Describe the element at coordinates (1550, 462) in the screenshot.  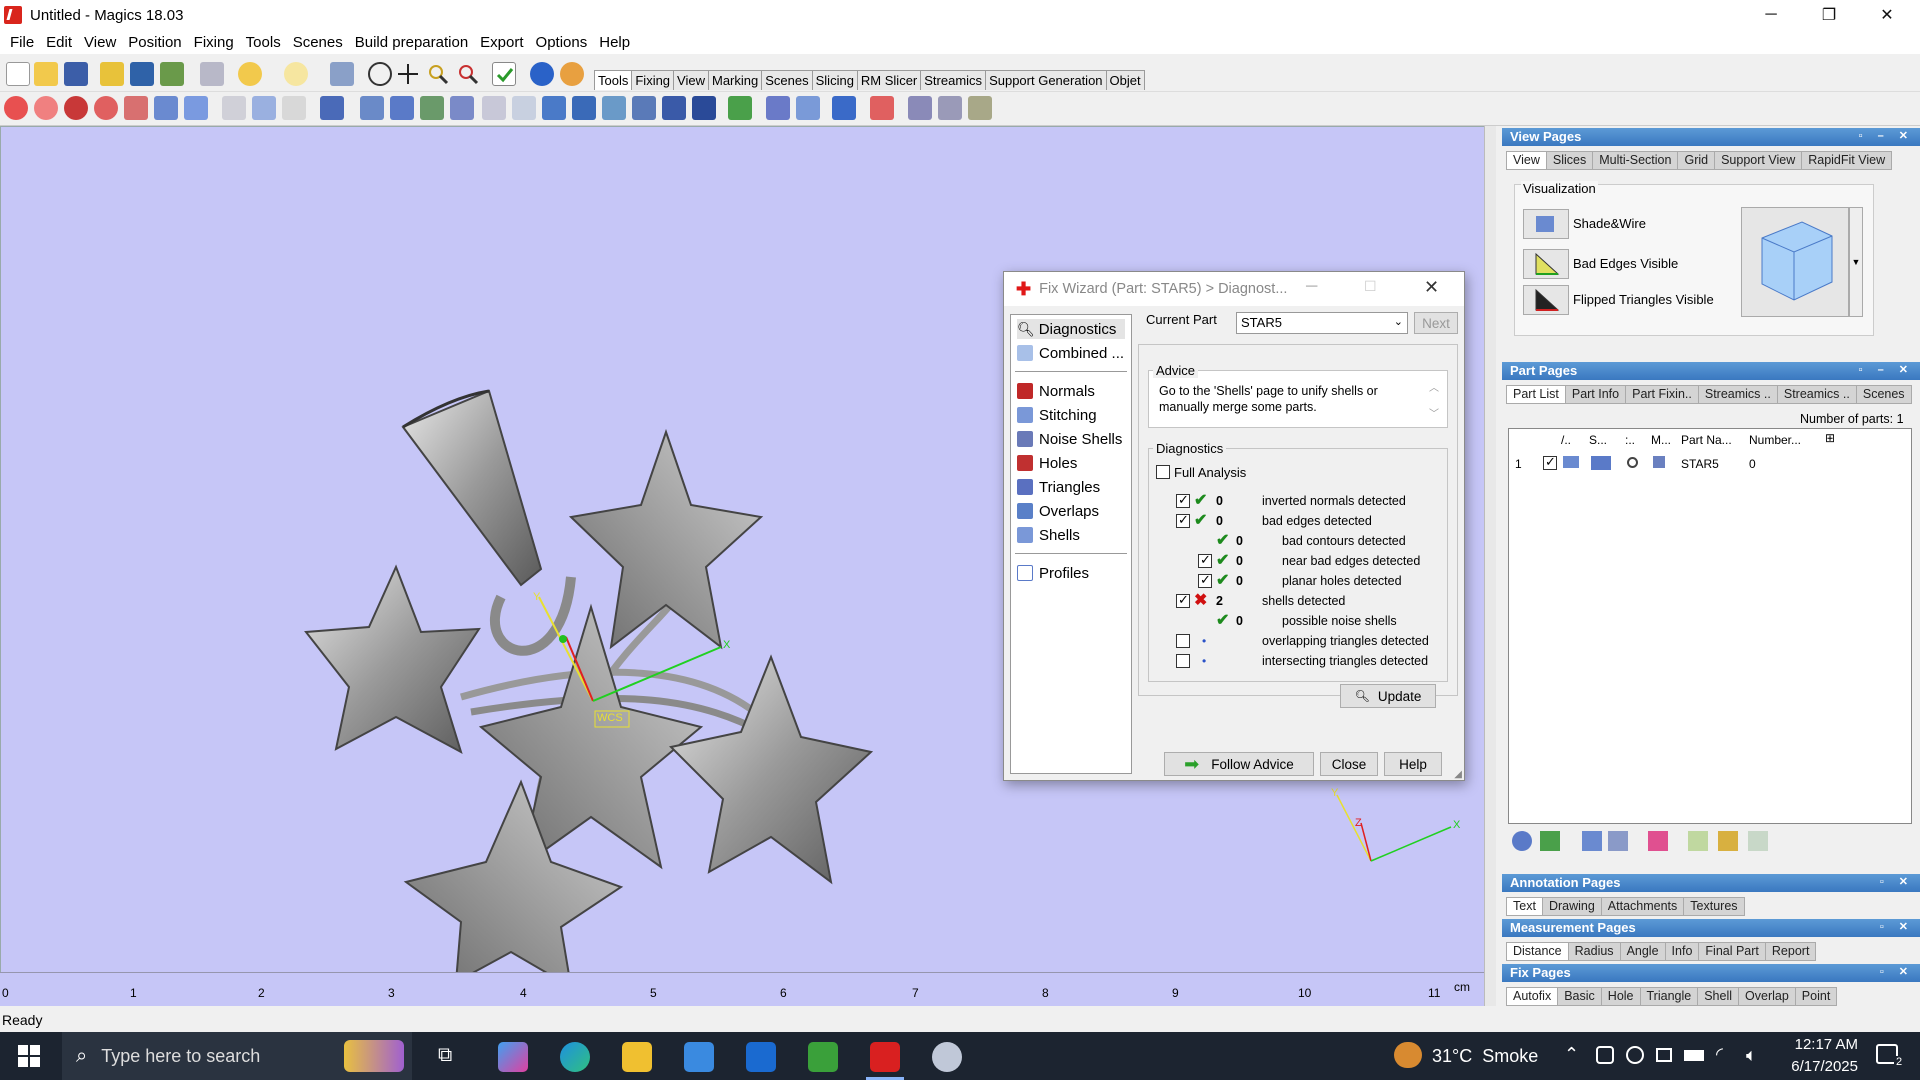
I see `part-visible-checkbox` at that location.